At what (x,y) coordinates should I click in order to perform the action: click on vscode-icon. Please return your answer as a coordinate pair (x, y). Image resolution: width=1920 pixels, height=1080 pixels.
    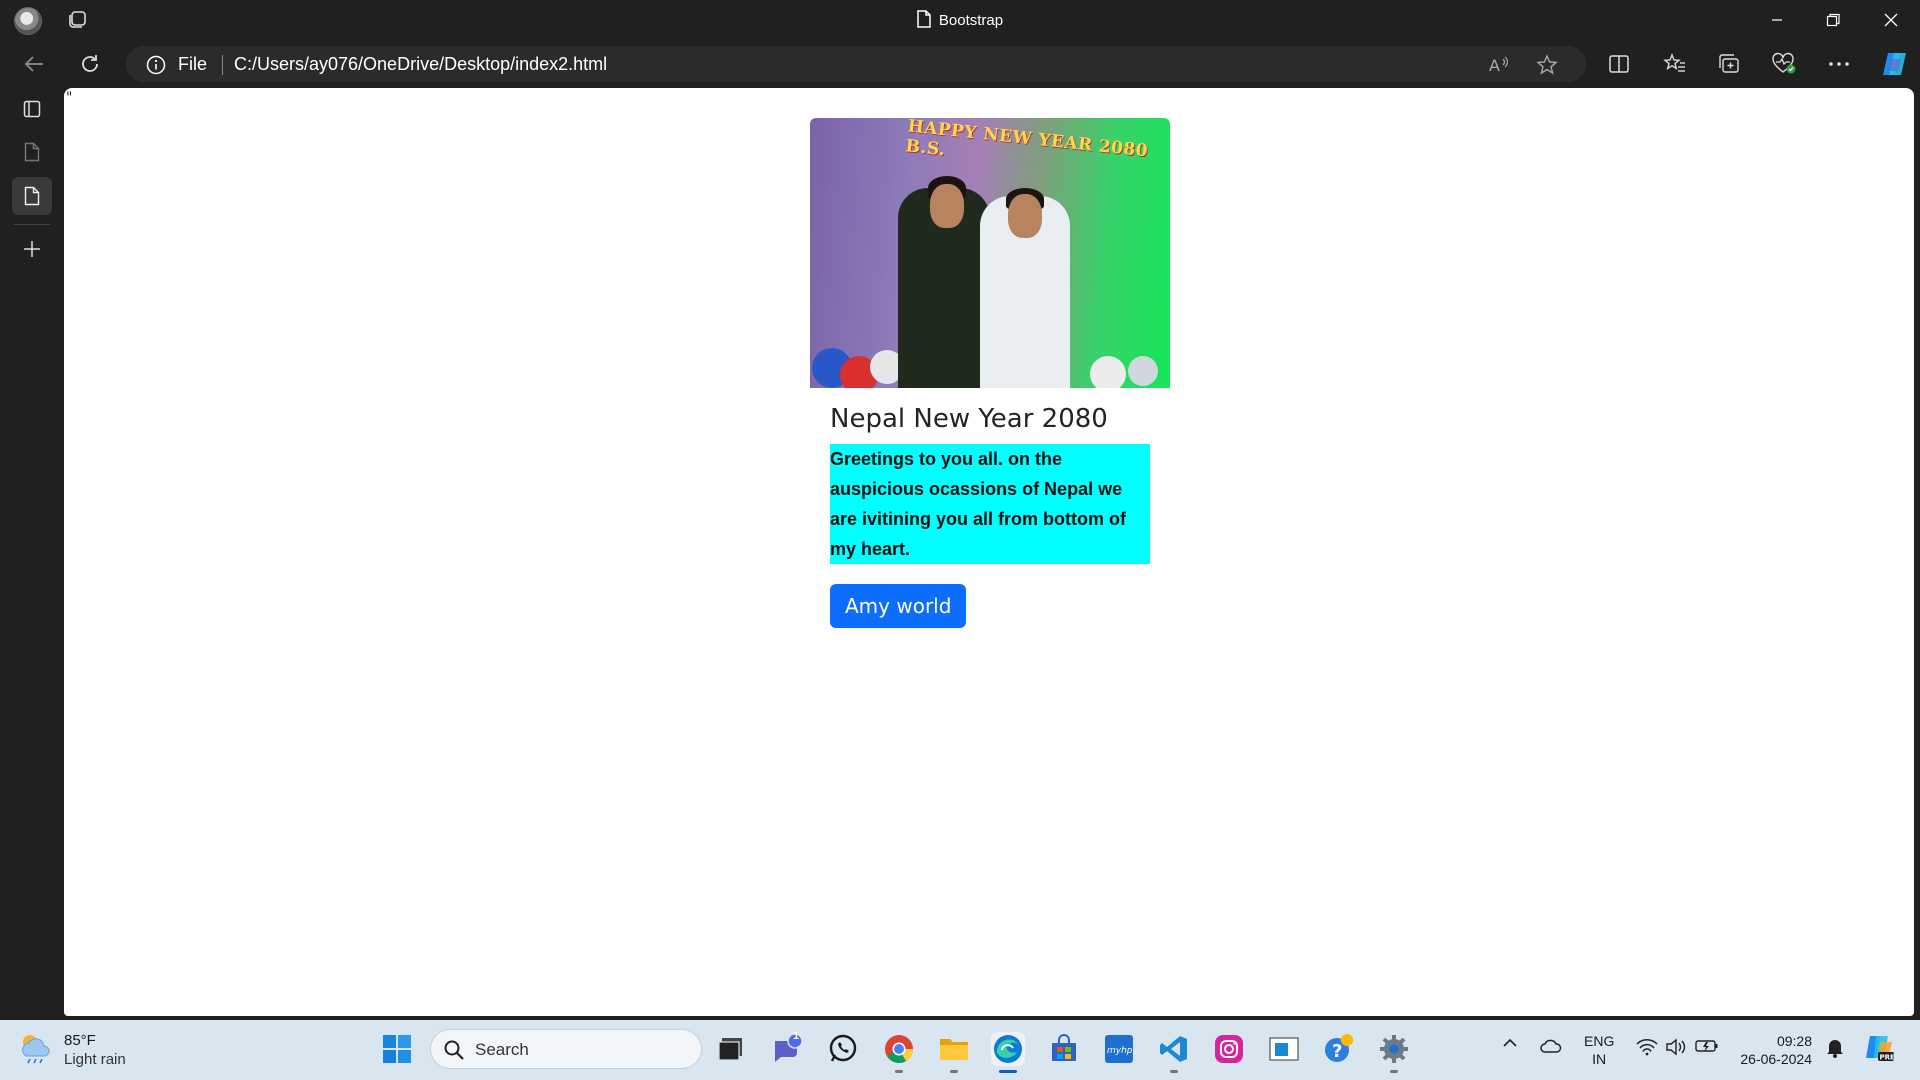
    Looking at the image, I should click on (1173, 1049).